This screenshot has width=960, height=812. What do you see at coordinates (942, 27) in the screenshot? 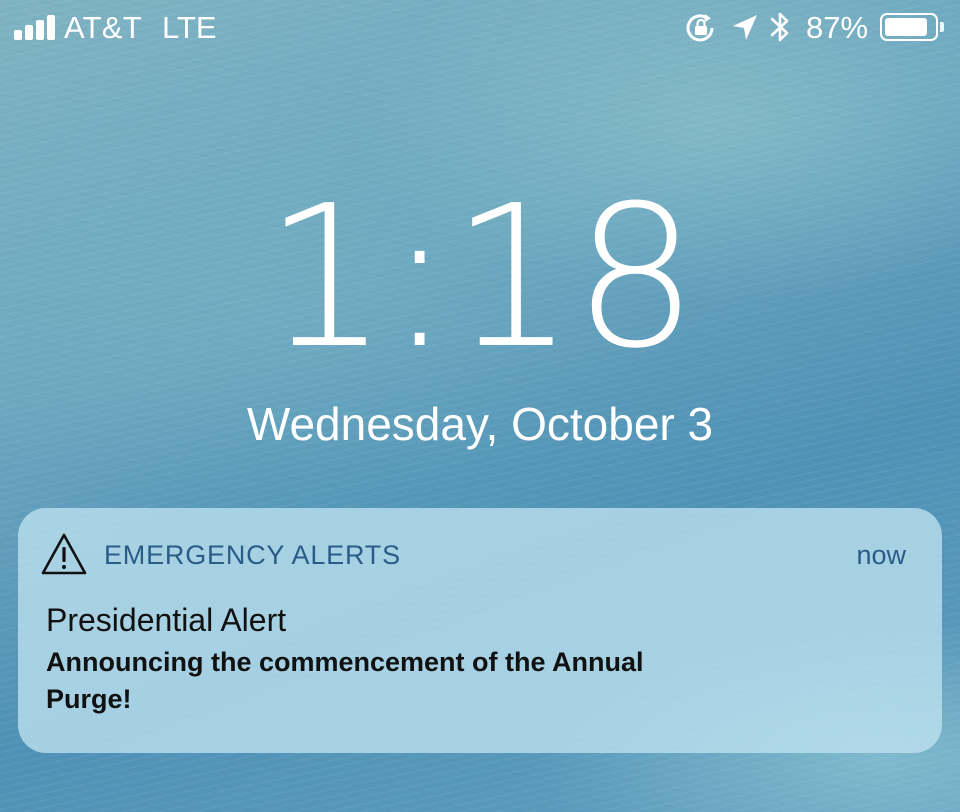
I see `battery-terminal` at bounding box center [942, 27].